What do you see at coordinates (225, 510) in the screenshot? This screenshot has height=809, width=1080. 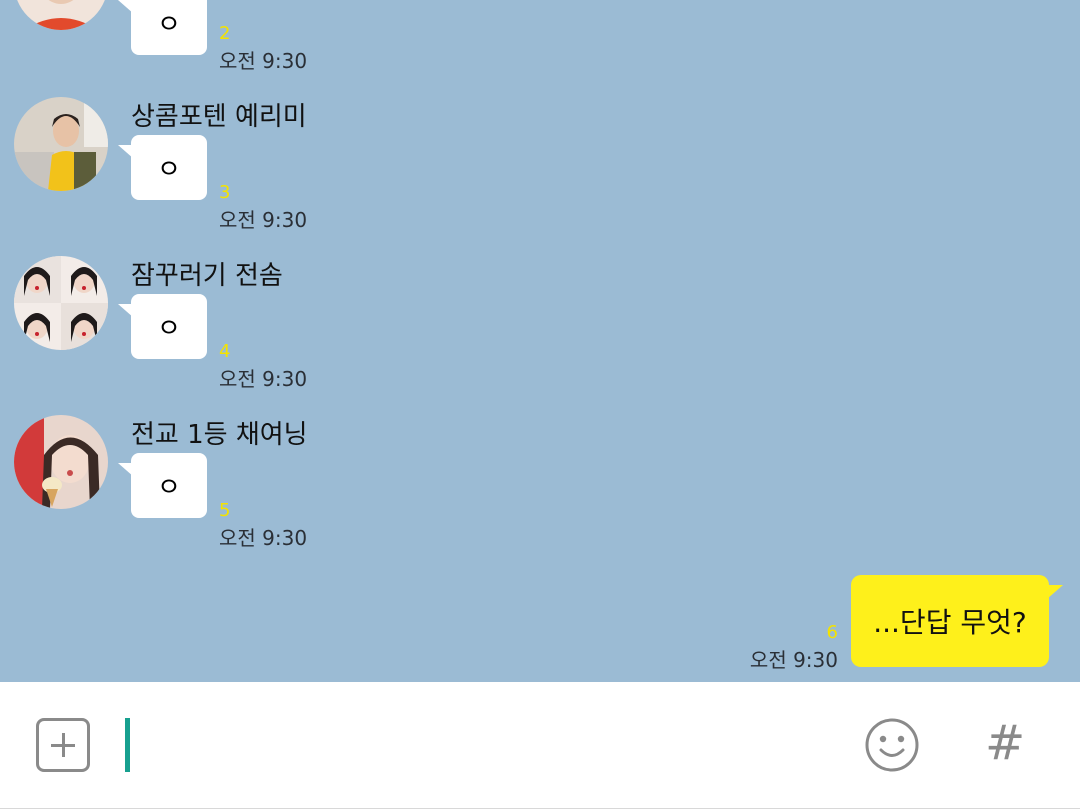 I see `unread-count: 5` at bounding box center [225, 510].